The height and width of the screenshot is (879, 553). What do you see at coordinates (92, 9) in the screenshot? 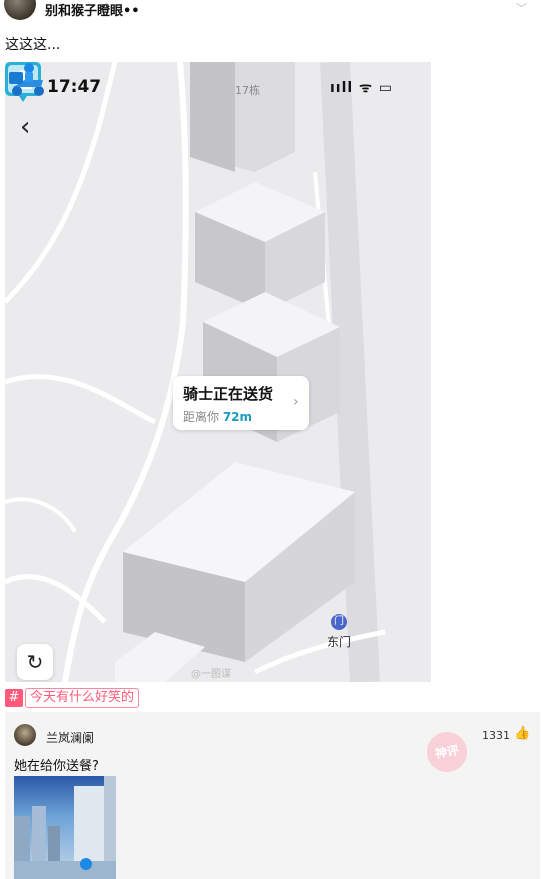
I see `username: 别和猴子瞪眼••` at bounding box center [92, 9].